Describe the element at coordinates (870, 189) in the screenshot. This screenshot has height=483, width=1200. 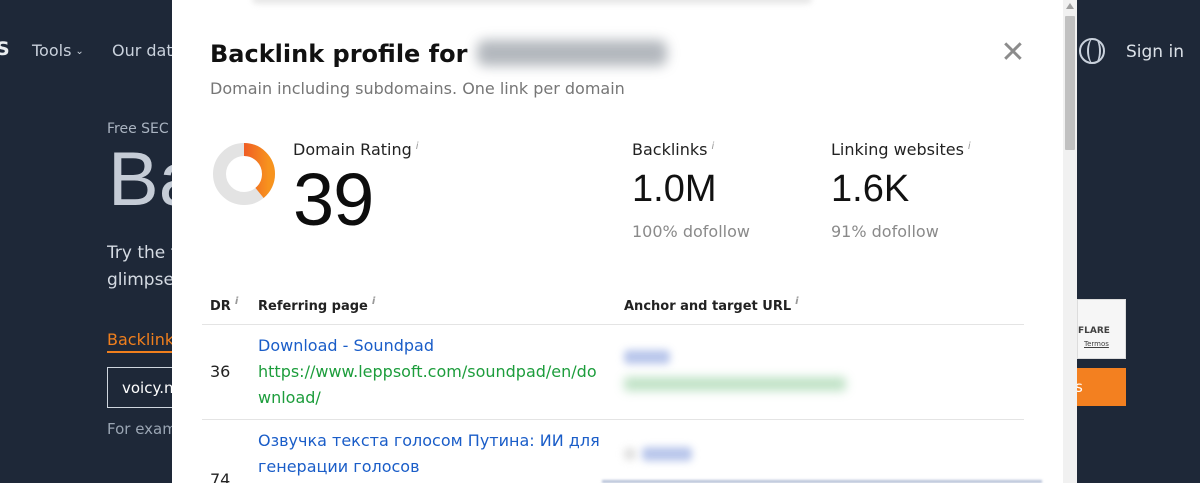
I see `linking-websites-value: 1.6K` at that location.